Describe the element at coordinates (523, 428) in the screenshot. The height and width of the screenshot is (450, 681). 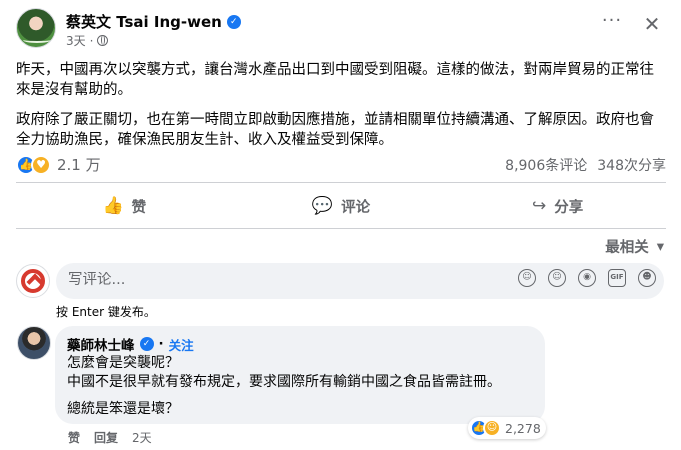
I see `comment-reaction-count: 2,278` at that location.